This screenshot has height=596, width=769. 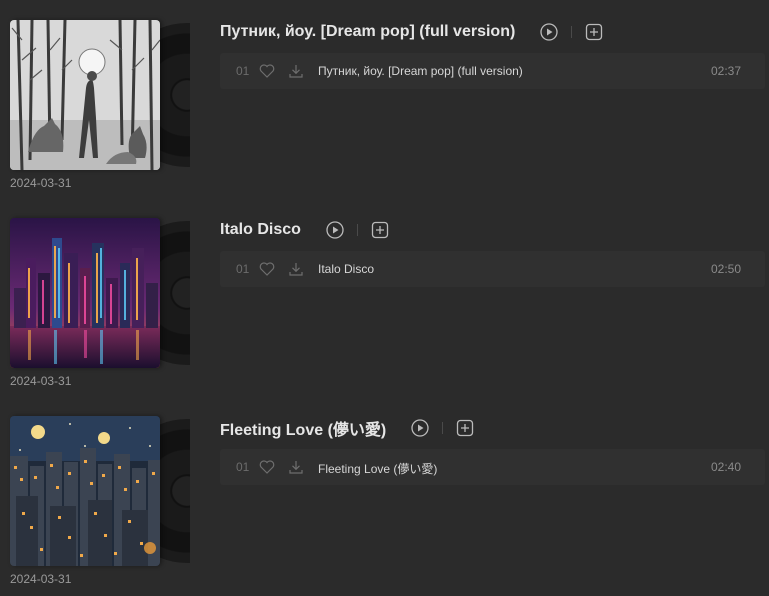 What do you see at coordinates (725, 467) in the screenshot?
I see `track-duration: 02:40` at bounding box center [725, 467].